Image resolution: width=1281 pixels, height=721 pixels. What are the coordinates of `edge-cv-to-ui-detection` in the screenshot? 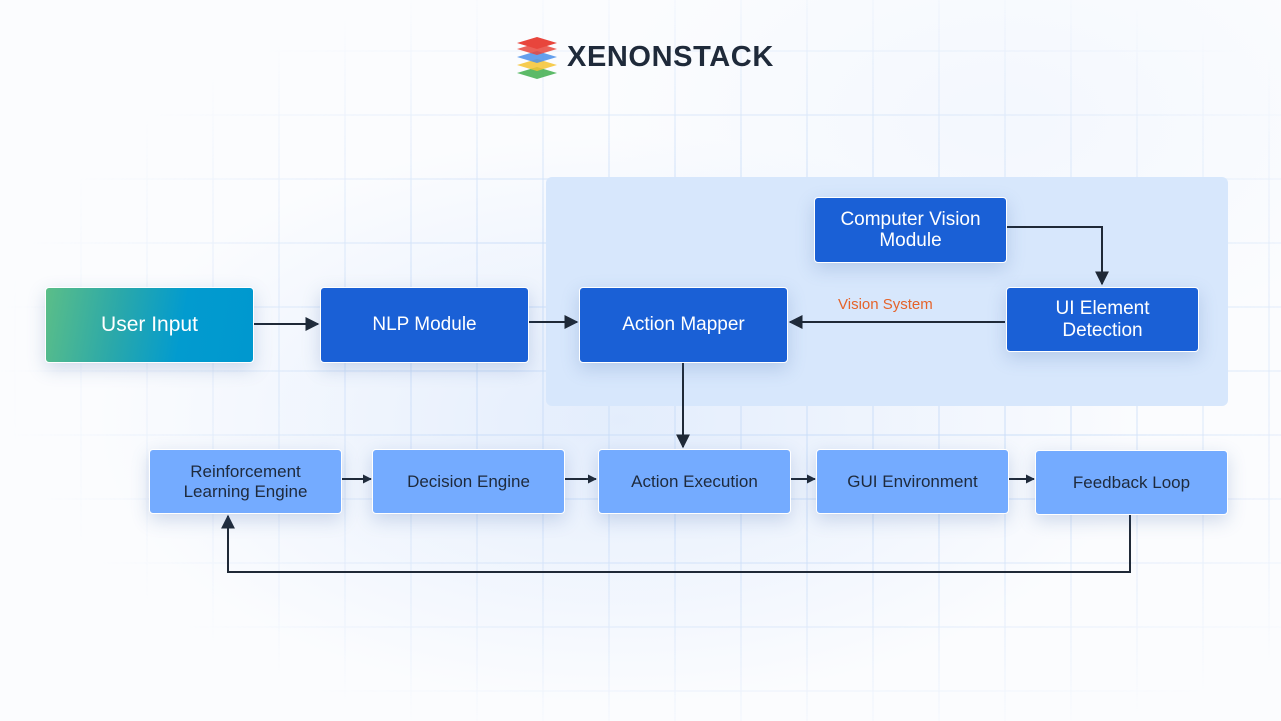 It's located at (1058, 256).